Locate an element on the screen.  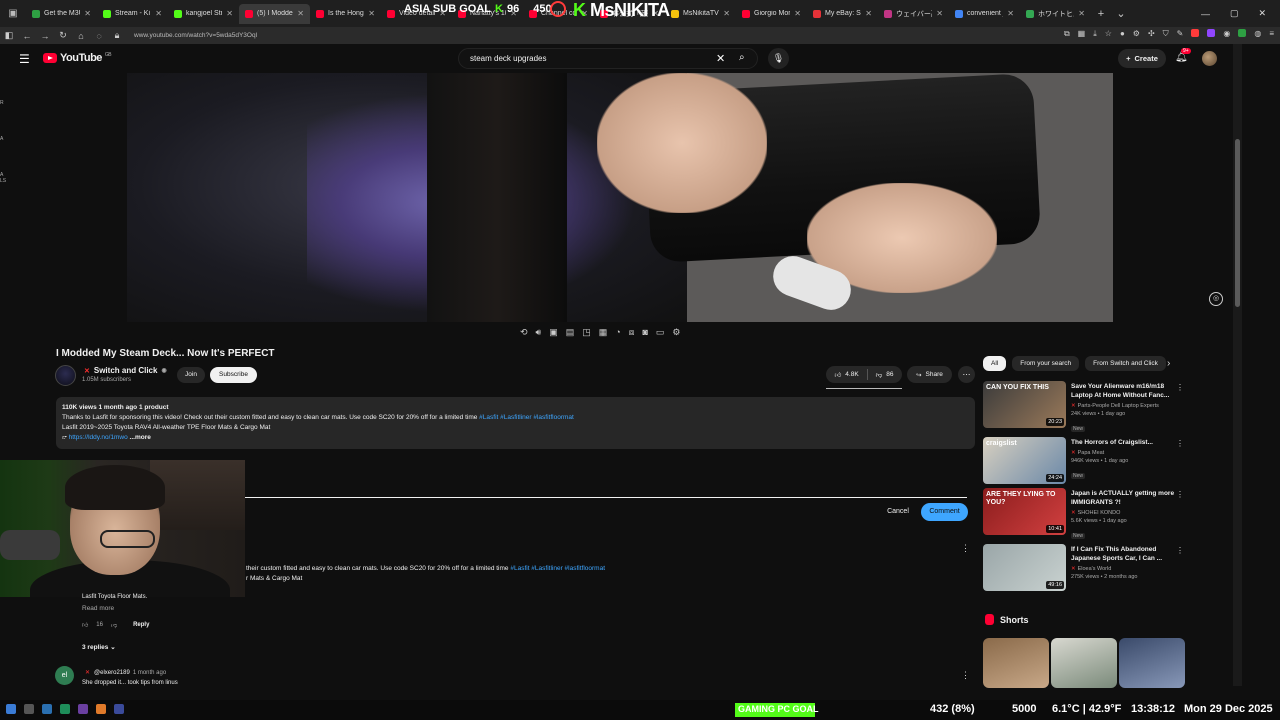
description-more: ...more is located at coordinates (140, 437).